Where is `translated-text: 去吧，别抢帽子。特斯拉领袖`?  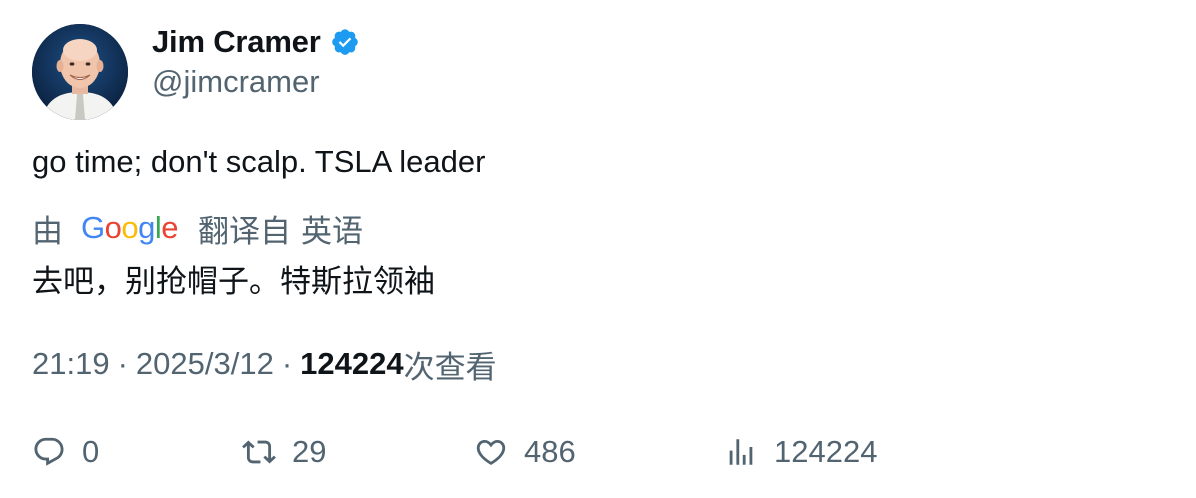 translated-text: 去吧，别抢帽子。特斯拉领袖 is located at coordinates (233, 281).